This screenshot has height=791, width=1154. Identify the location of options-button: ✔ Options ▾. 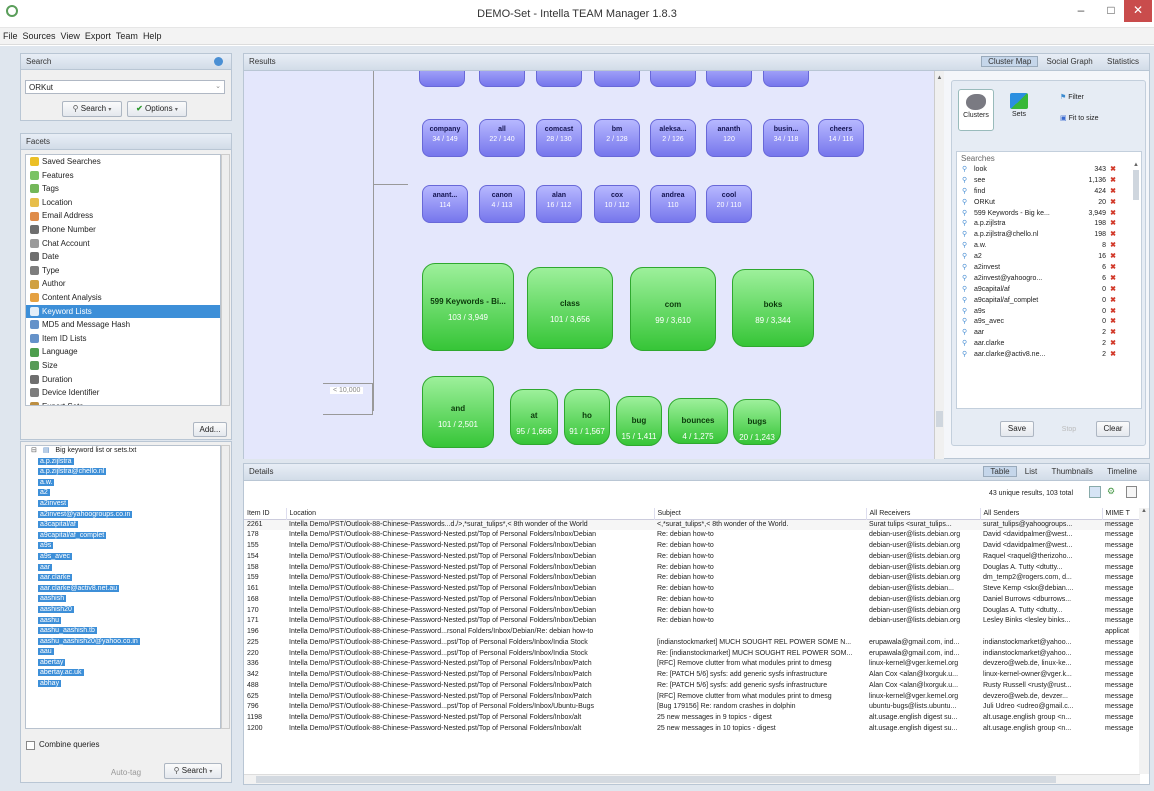
(157, 109).